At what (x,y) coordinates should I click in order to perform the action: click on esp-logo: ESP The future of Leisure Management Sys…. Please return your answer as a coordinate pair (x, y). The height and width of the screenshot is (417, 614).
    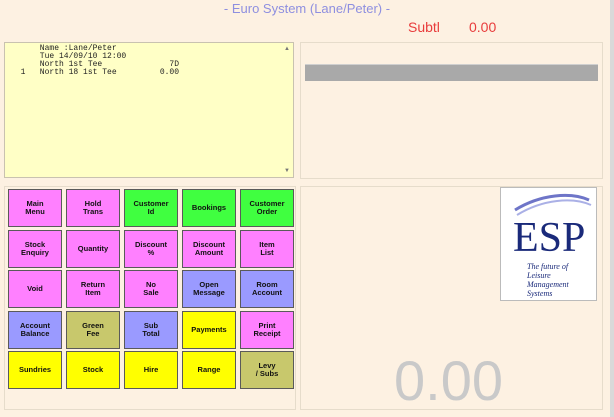
    Looking at the image, I should click on (548, 244).